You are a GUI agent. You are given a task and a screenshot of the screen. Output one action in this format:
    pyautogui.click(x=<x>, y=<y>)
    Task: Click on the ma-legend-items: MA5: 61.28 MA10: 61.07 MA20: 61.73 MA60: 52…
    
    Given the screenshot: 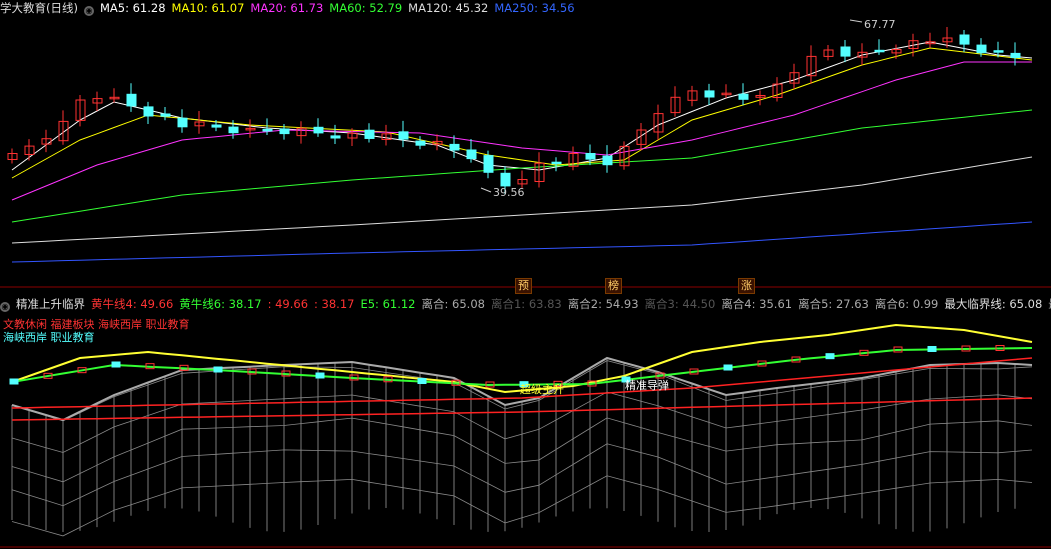 What is the action you would take?
    pyautogui.click(x=340, y=8)
    